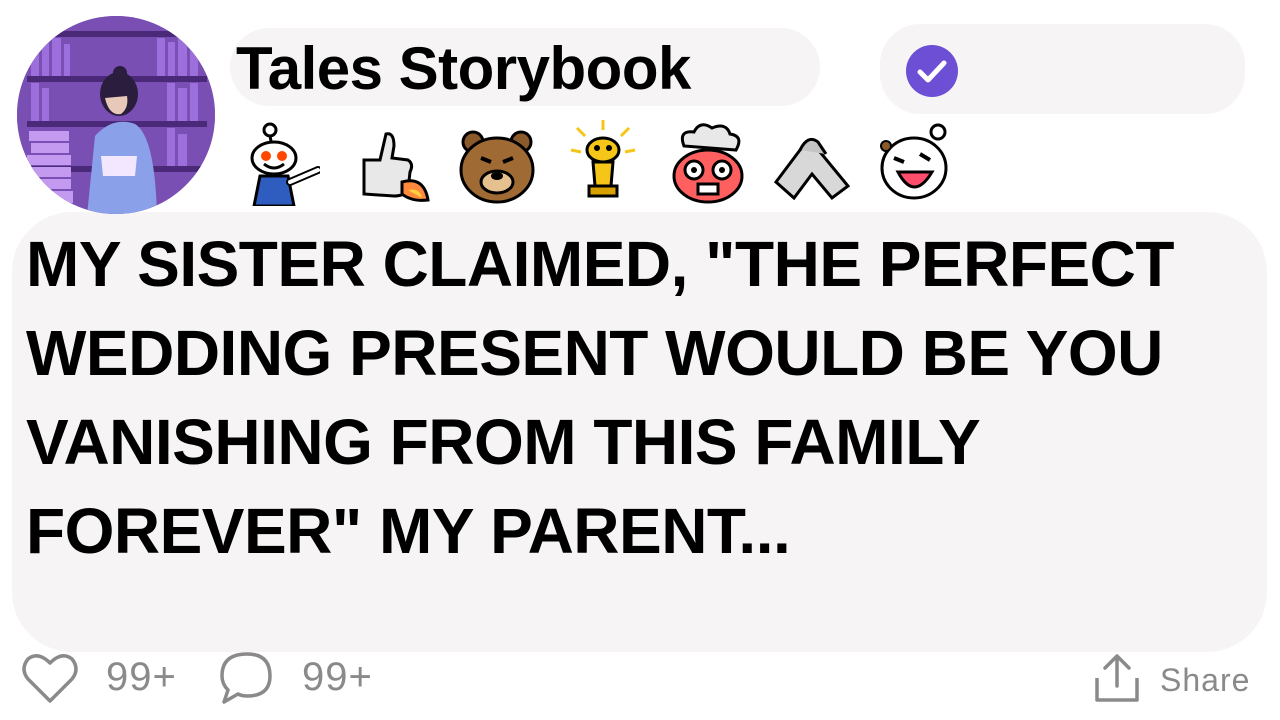  Describe the element at coordinates (1205, 680) in the screenshot. I see `share-button: Share` at that location.